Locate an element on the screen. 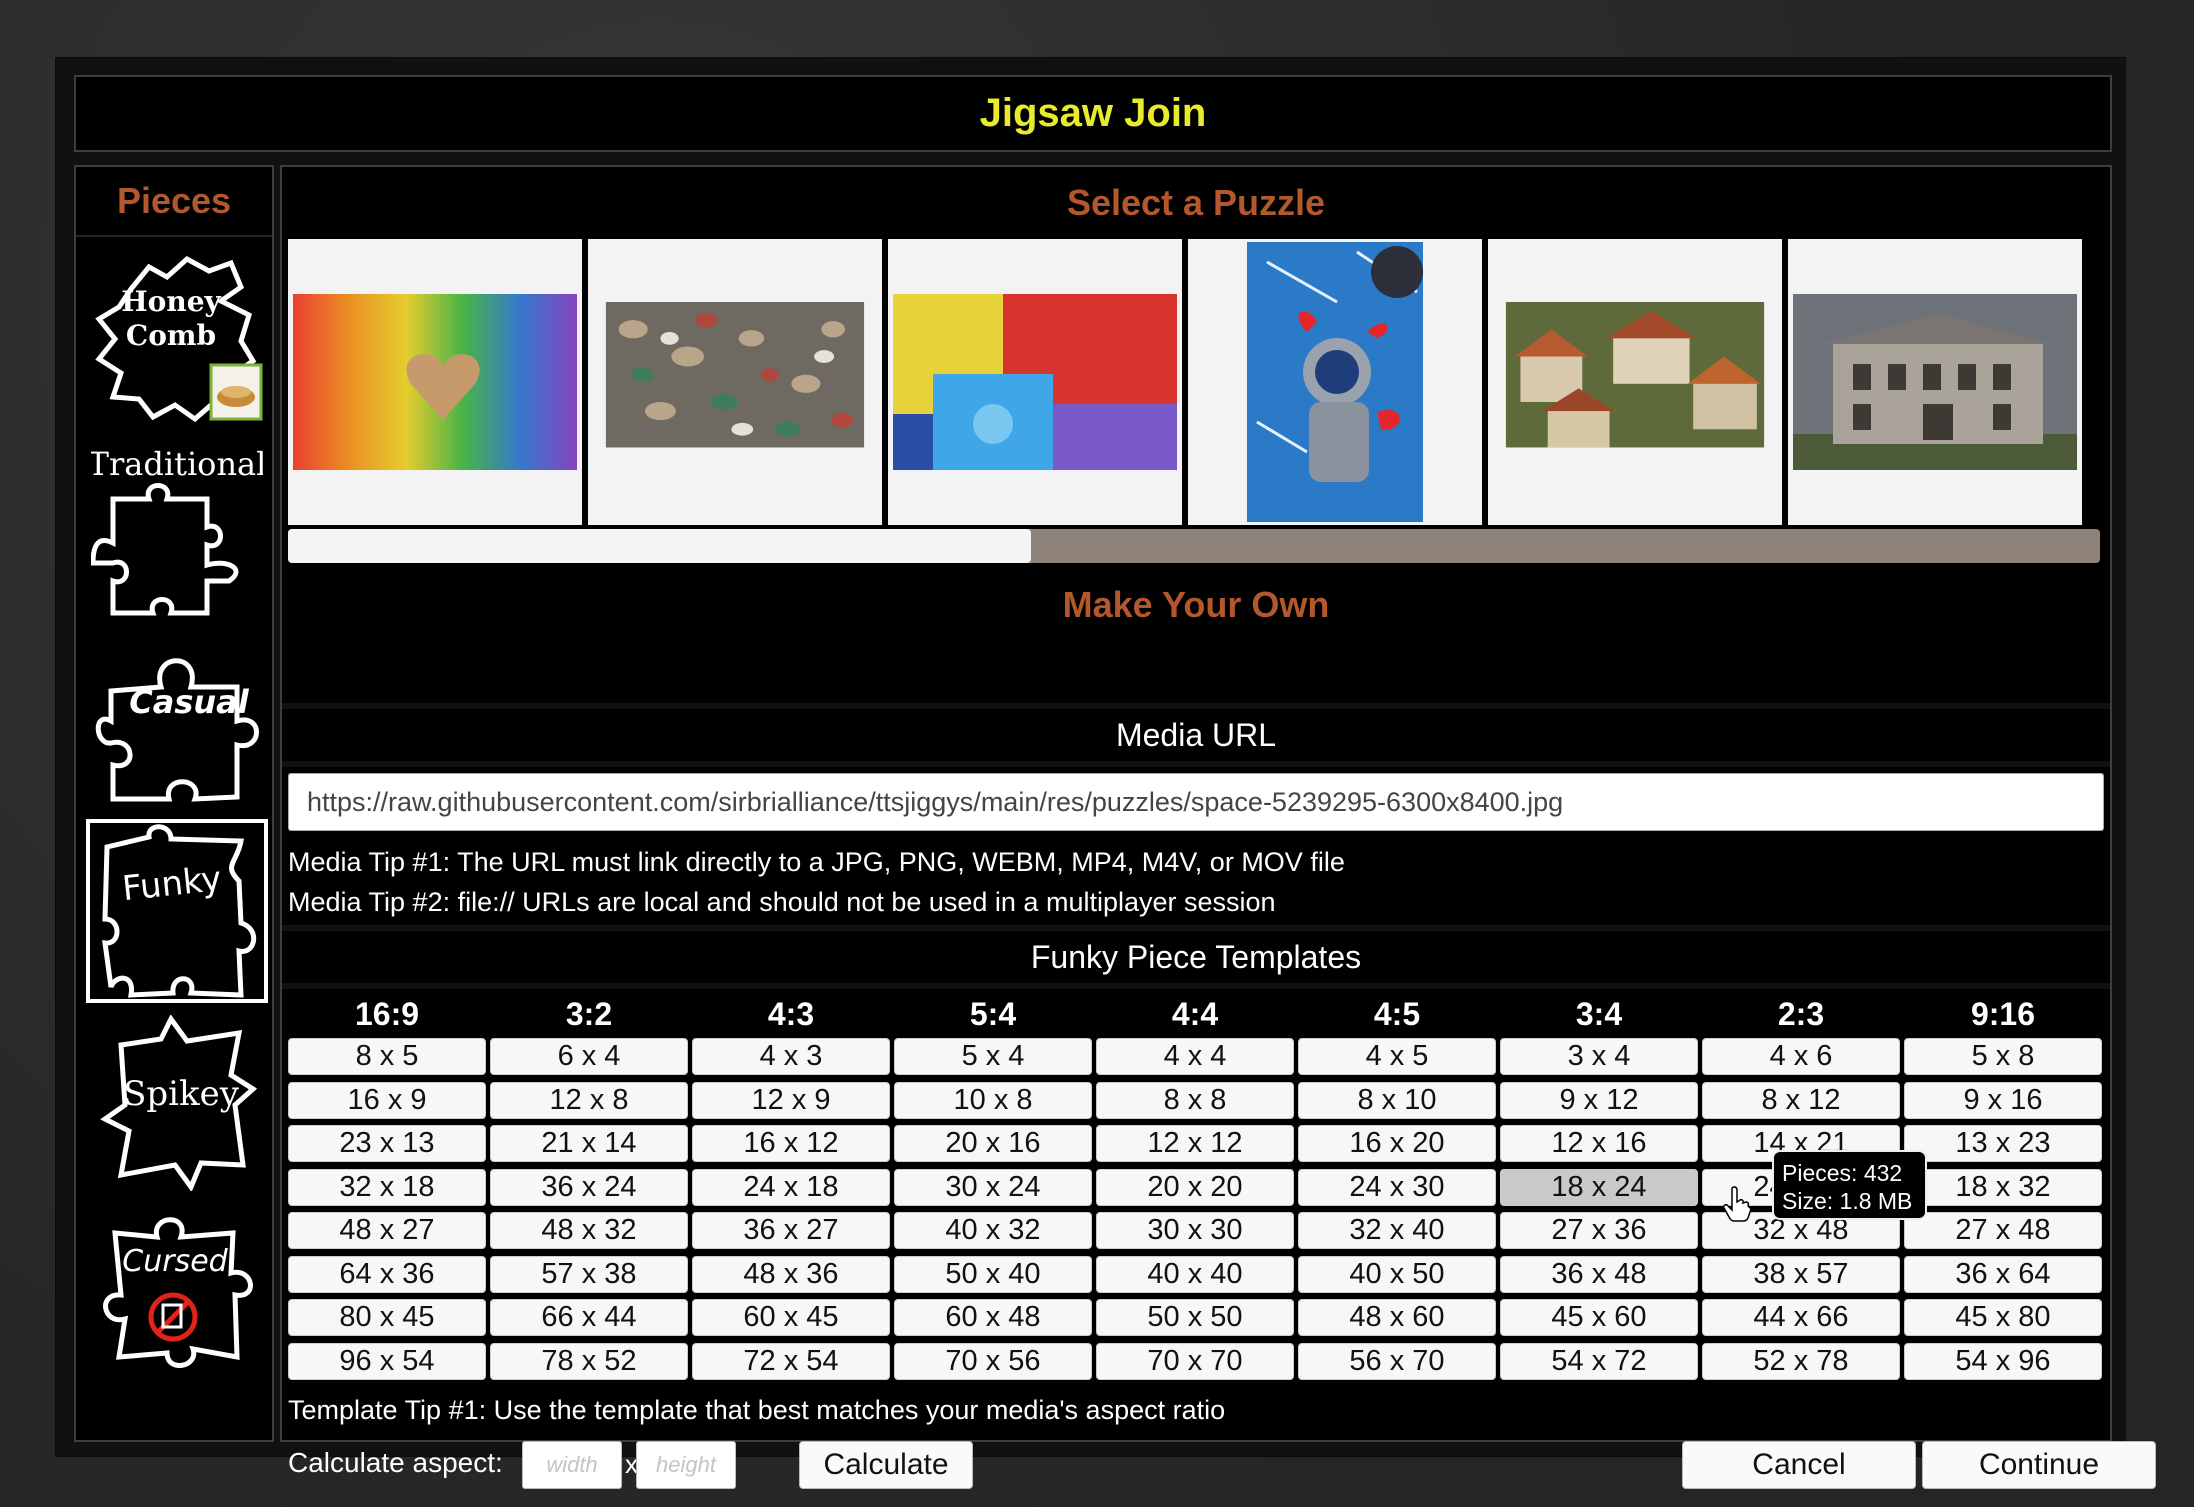  template-size-button: 27 x 36 is located at coordinates (1599, 1231).